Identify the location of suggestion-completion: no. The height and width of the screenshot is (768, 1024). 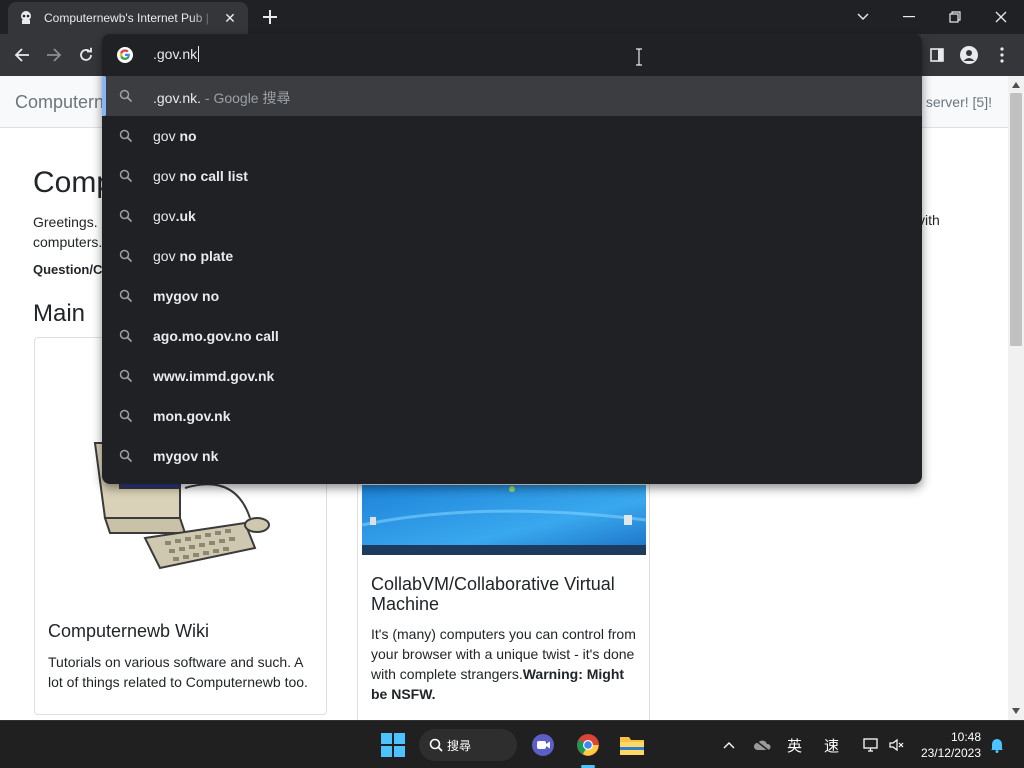
(186, 136).